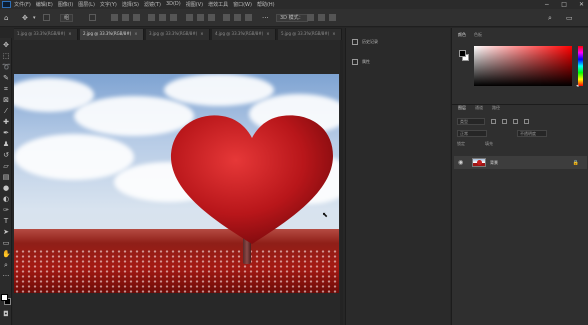 Image resolution: width=588 pixels, height=325 pixels. What do you see at coordinates (46, 17) in the screenshot?
I see `auto-select-checkbox` at bounding box center [46, 17].